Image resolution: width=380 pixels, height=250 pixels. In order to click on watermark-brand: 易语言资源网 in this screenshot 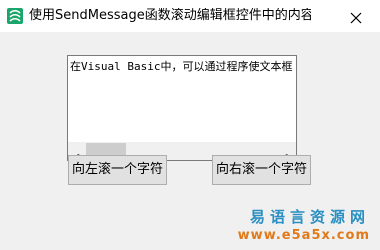, I will do `click(309, 217)`.